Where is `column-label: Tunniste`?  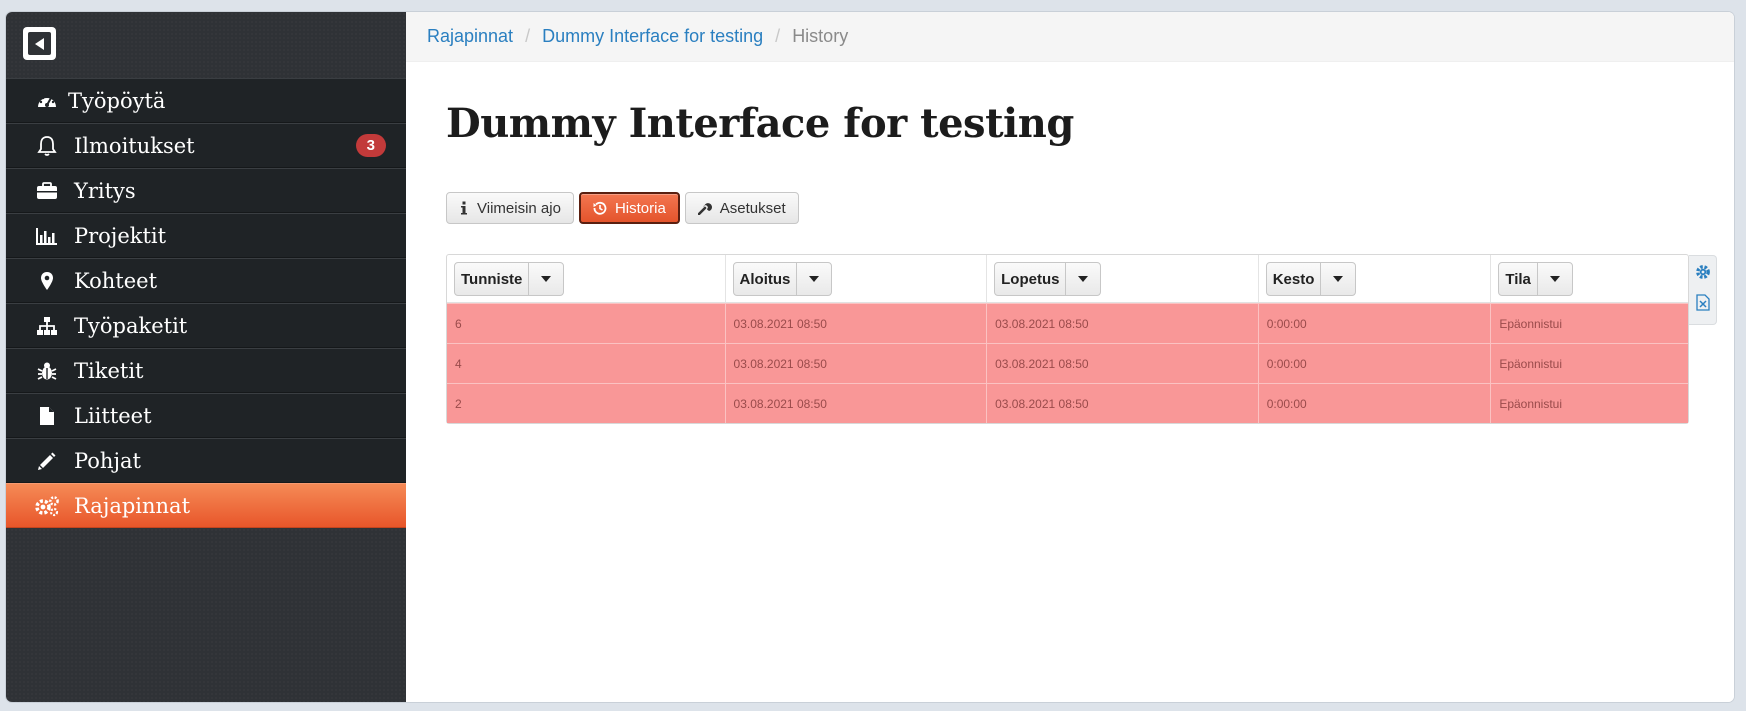 column-label: Tunniste is located at coordinates (492, 279).